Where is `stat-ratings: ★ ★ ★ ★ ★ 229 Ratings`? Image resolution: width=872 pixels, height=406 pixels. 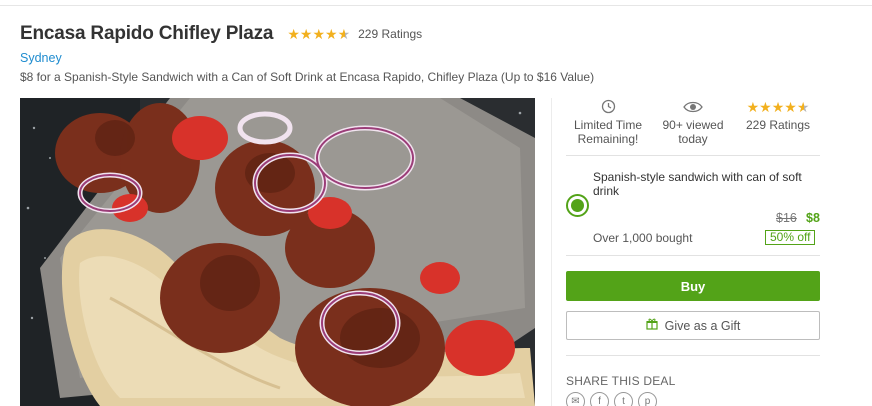 stat-ratings: ★ ★ ★ ★ ★ 229 Ratings is located at coordinates (778, 122).